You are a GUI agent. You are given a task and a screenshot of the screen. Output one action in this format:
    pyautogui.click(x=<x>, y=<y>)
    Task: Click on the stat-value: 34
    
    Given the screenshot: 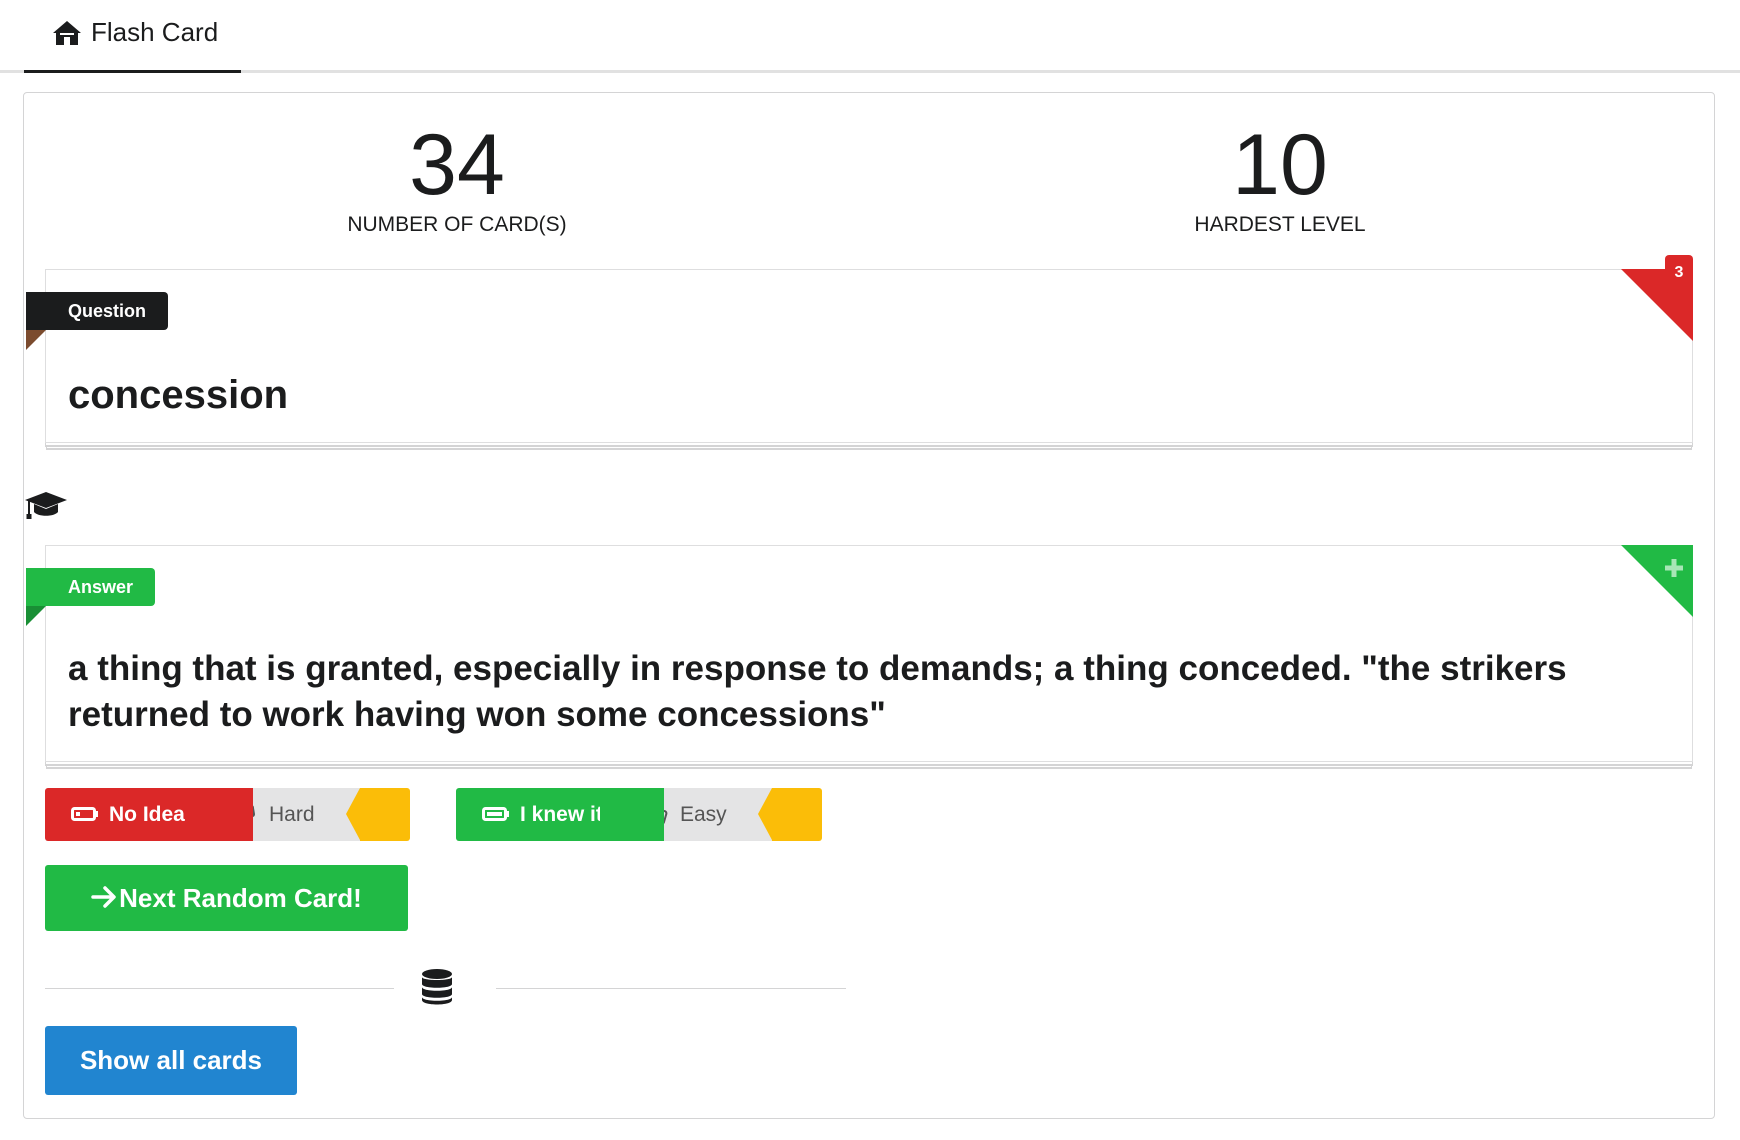 What is the action you would take?
    pyautogui.click(x=457, y=165)
    